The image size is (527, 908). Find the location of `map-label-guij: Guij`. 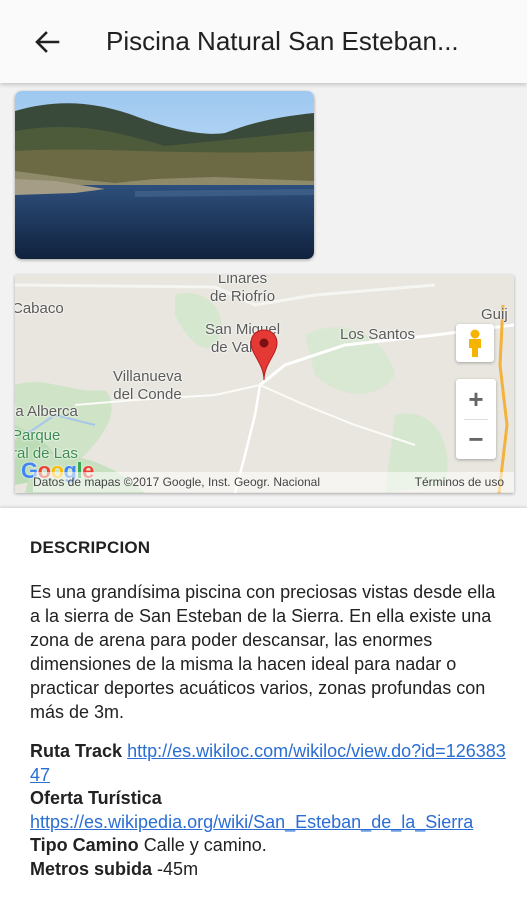

map-label-guij: Guij is located at coordinates (494, 314).